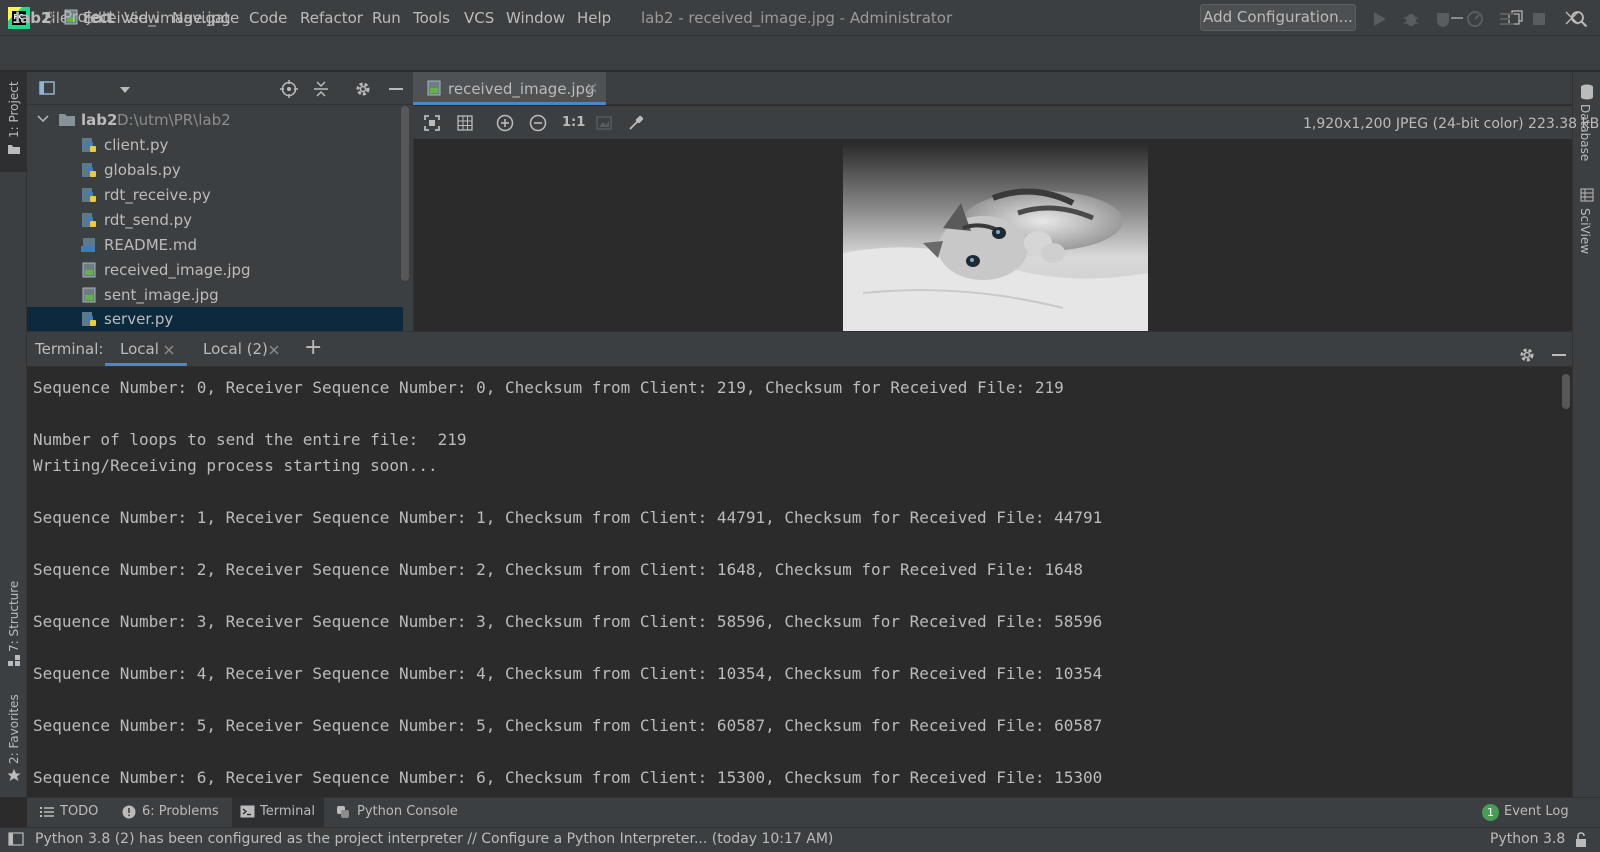 The height and width of the screenshot is (852, 1600). Describe the element at coordinates (13, 434) in the screenshot. I see `left-tool-strip` at that location.